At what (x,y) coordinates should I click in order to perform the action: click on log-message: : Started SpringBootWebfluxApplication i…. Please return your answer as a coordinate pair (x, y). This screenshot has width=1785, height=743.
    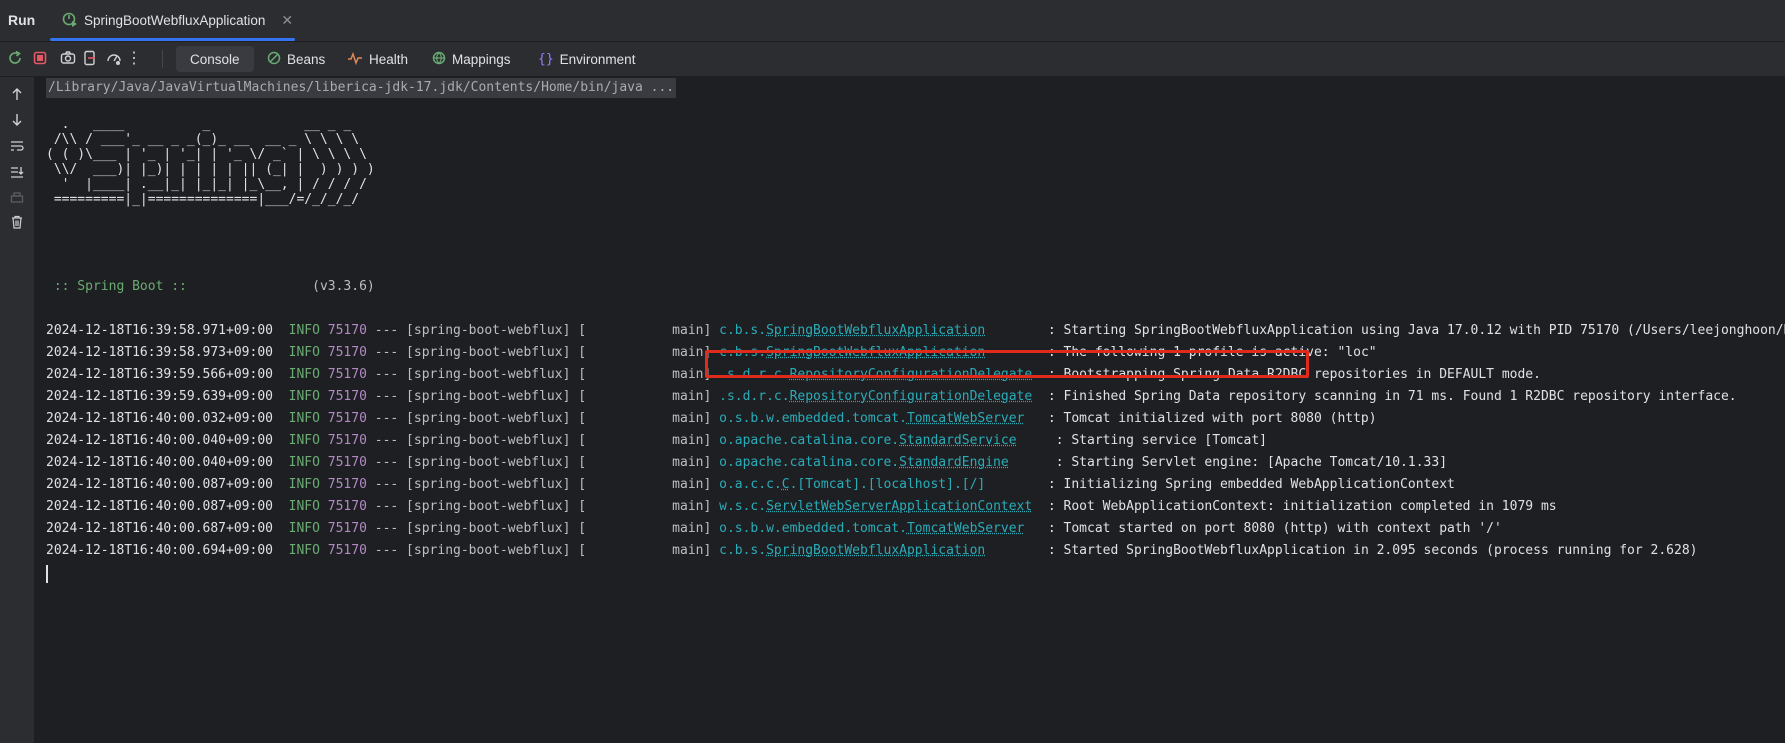
    Looking at the image, I should click on (1372, 550).